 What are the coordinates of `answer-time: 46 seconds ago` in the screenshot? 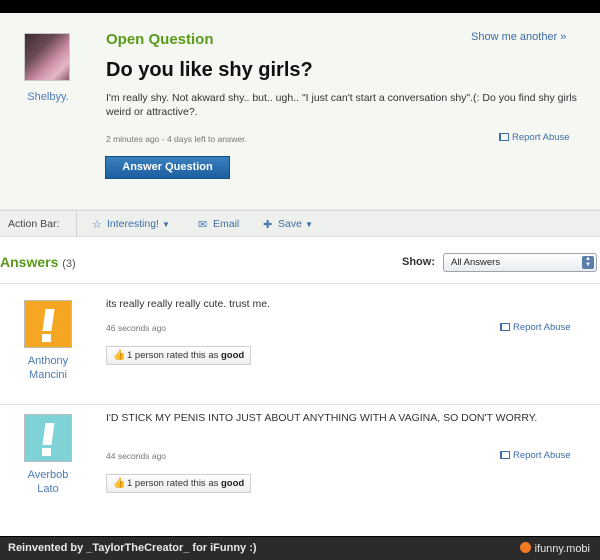 It's located at (136, 328).